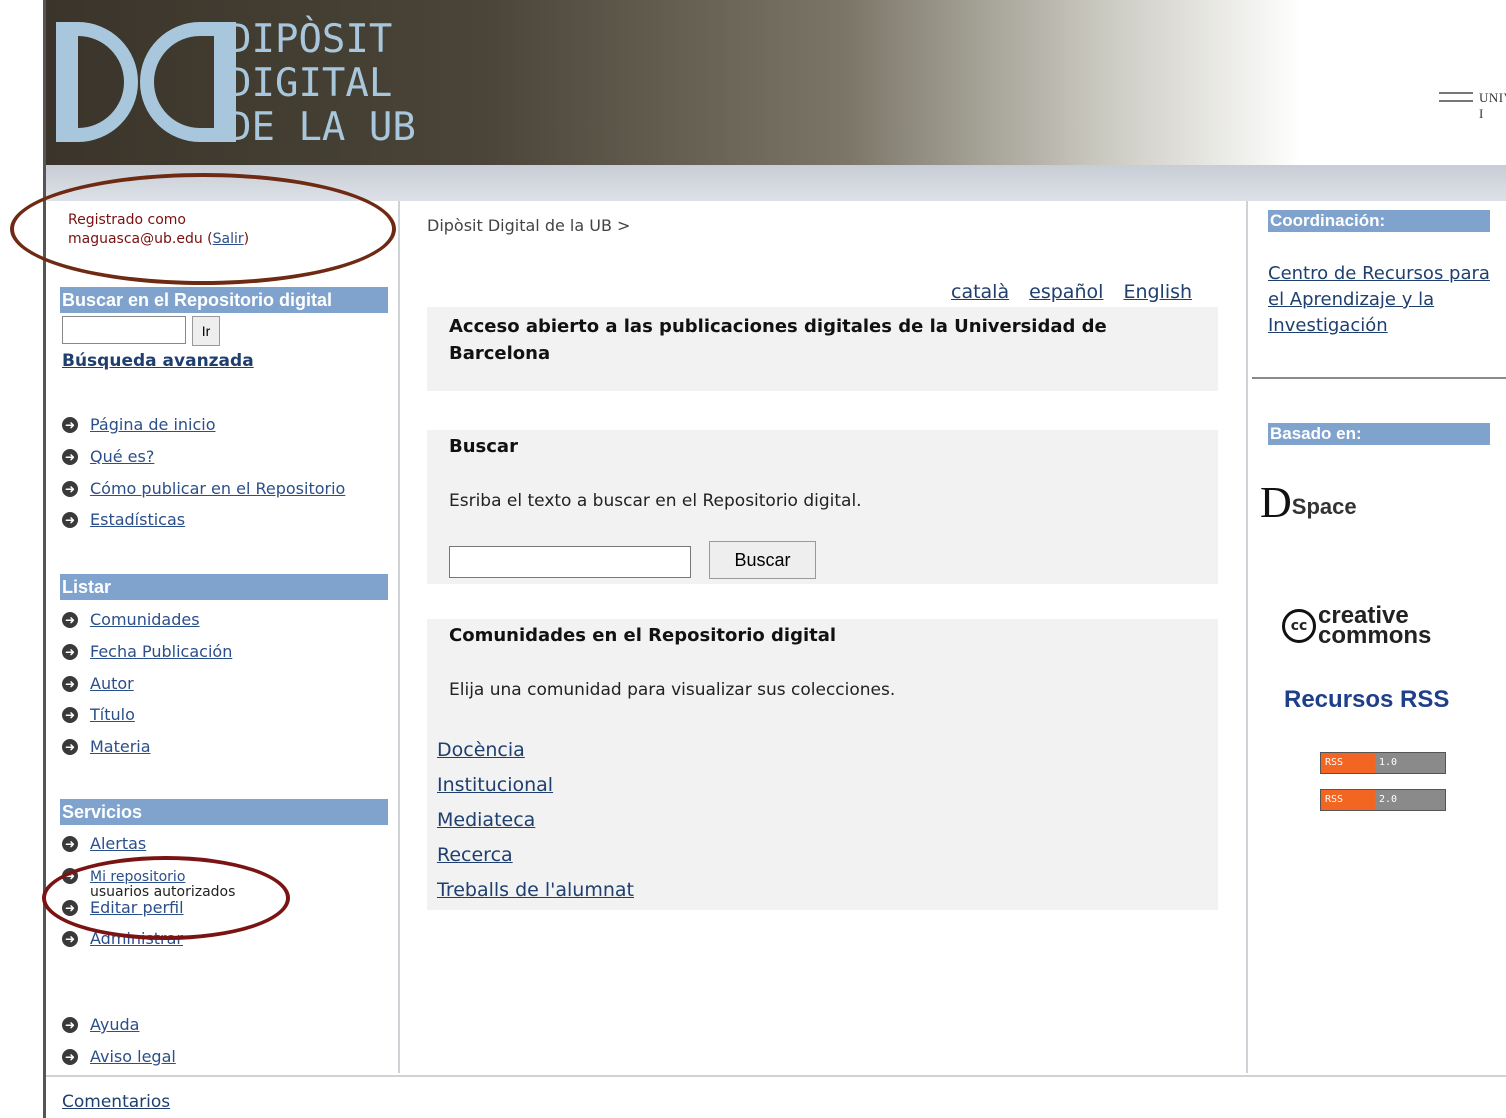  What do you see at coordinates (1379, 434) in the screenshot?
I see `based-on-heading: Basado en:` at bounding box center [1379, 434].